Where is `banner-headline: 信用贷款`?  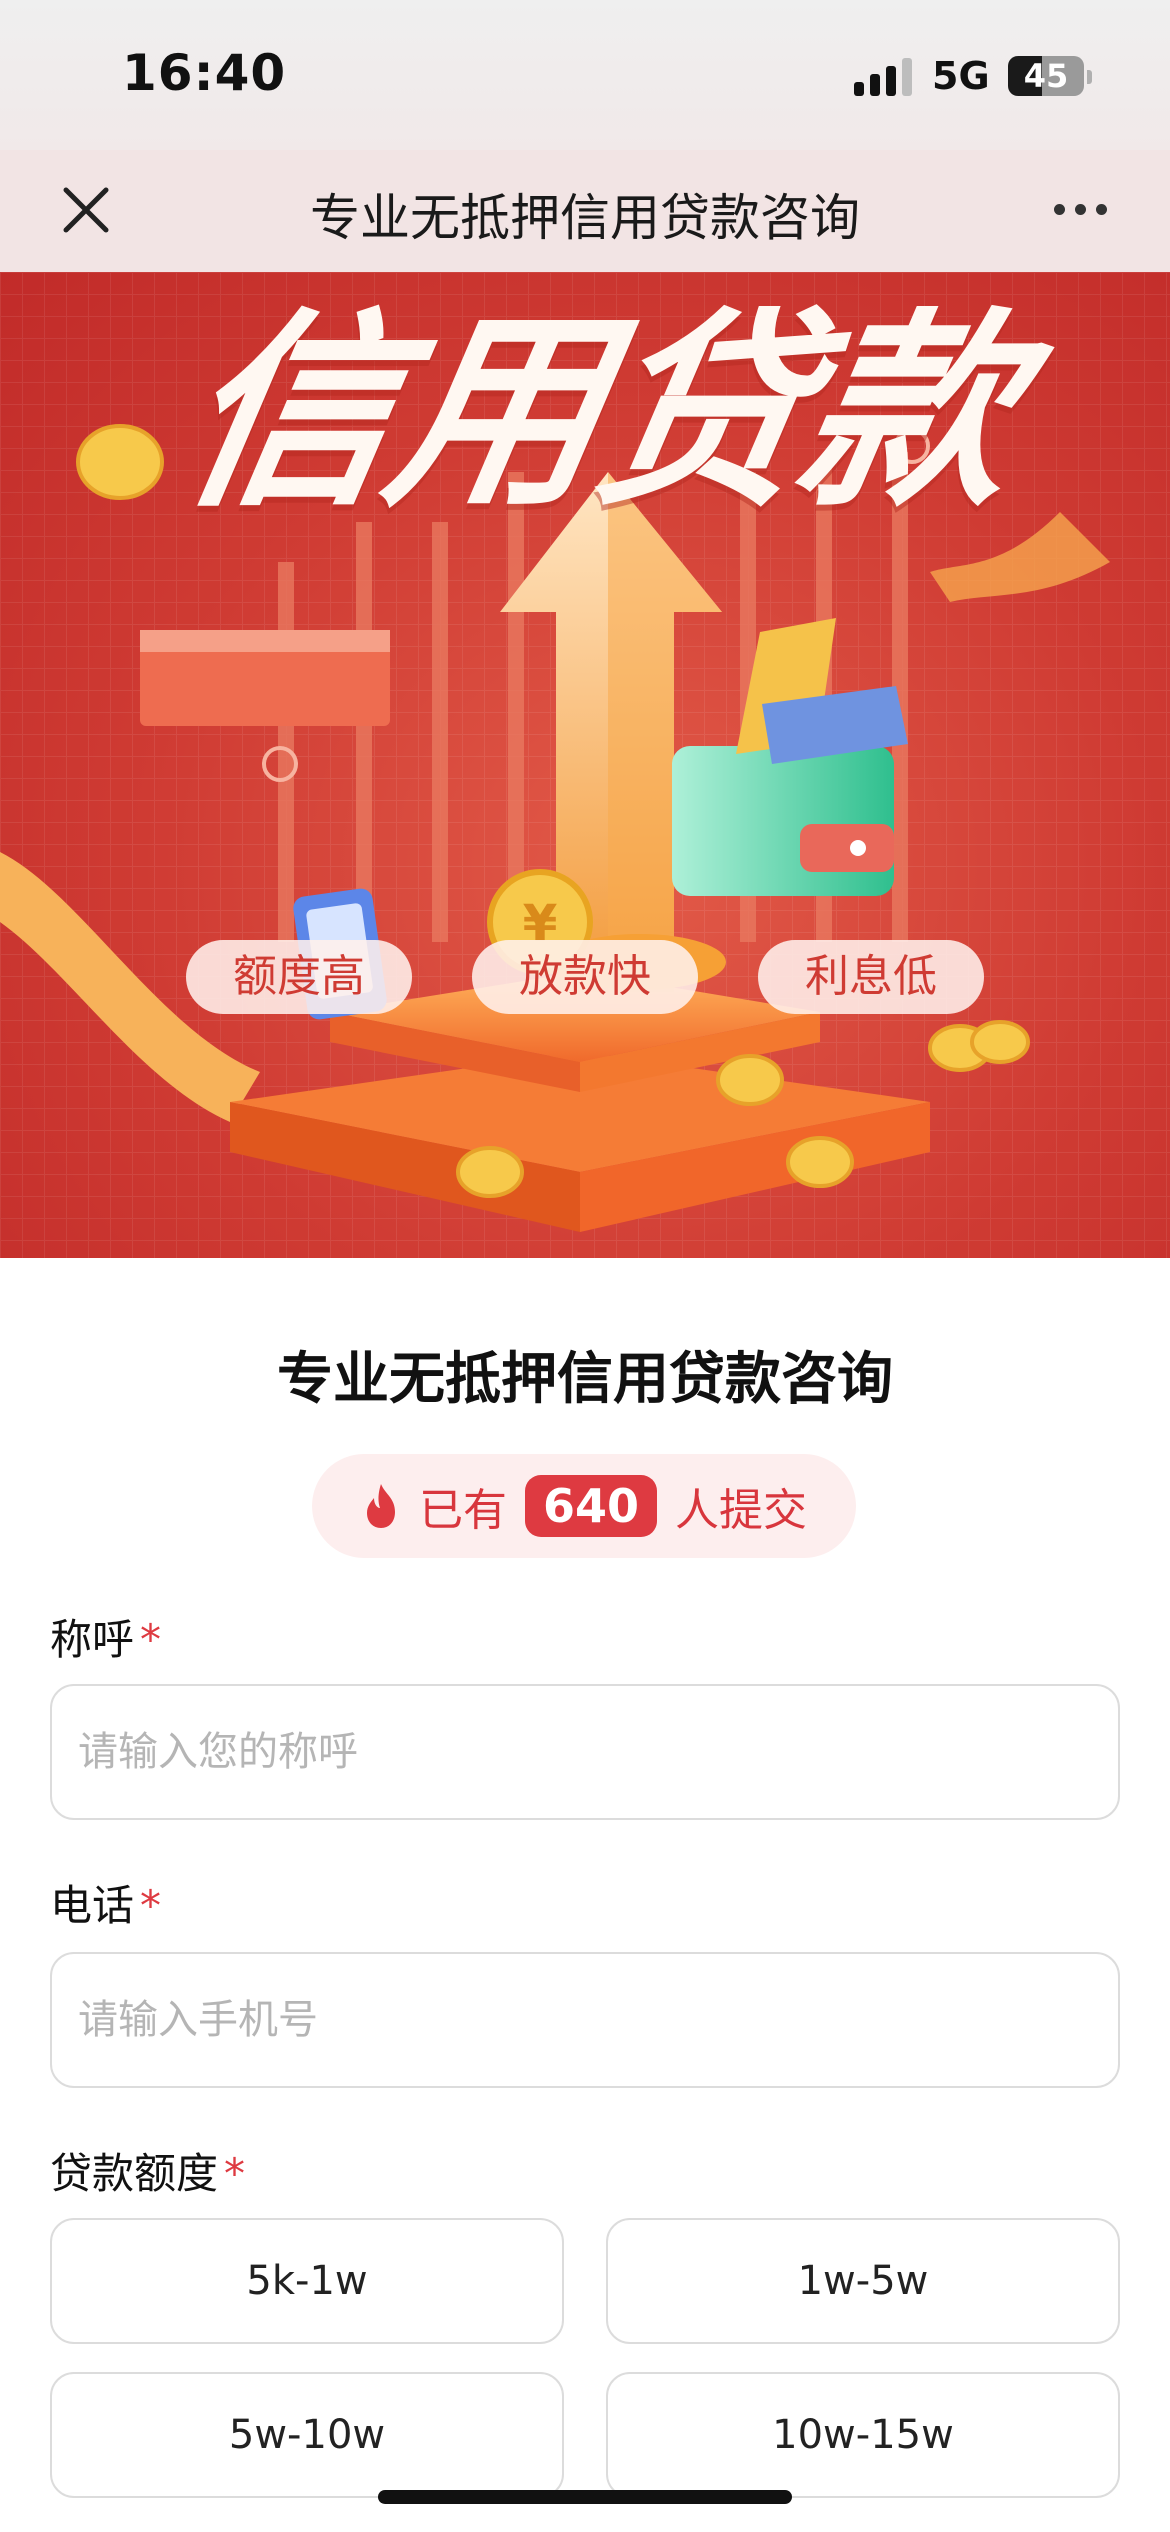 banner-headline: 信用贷款 is located at coordinates (599, 412).